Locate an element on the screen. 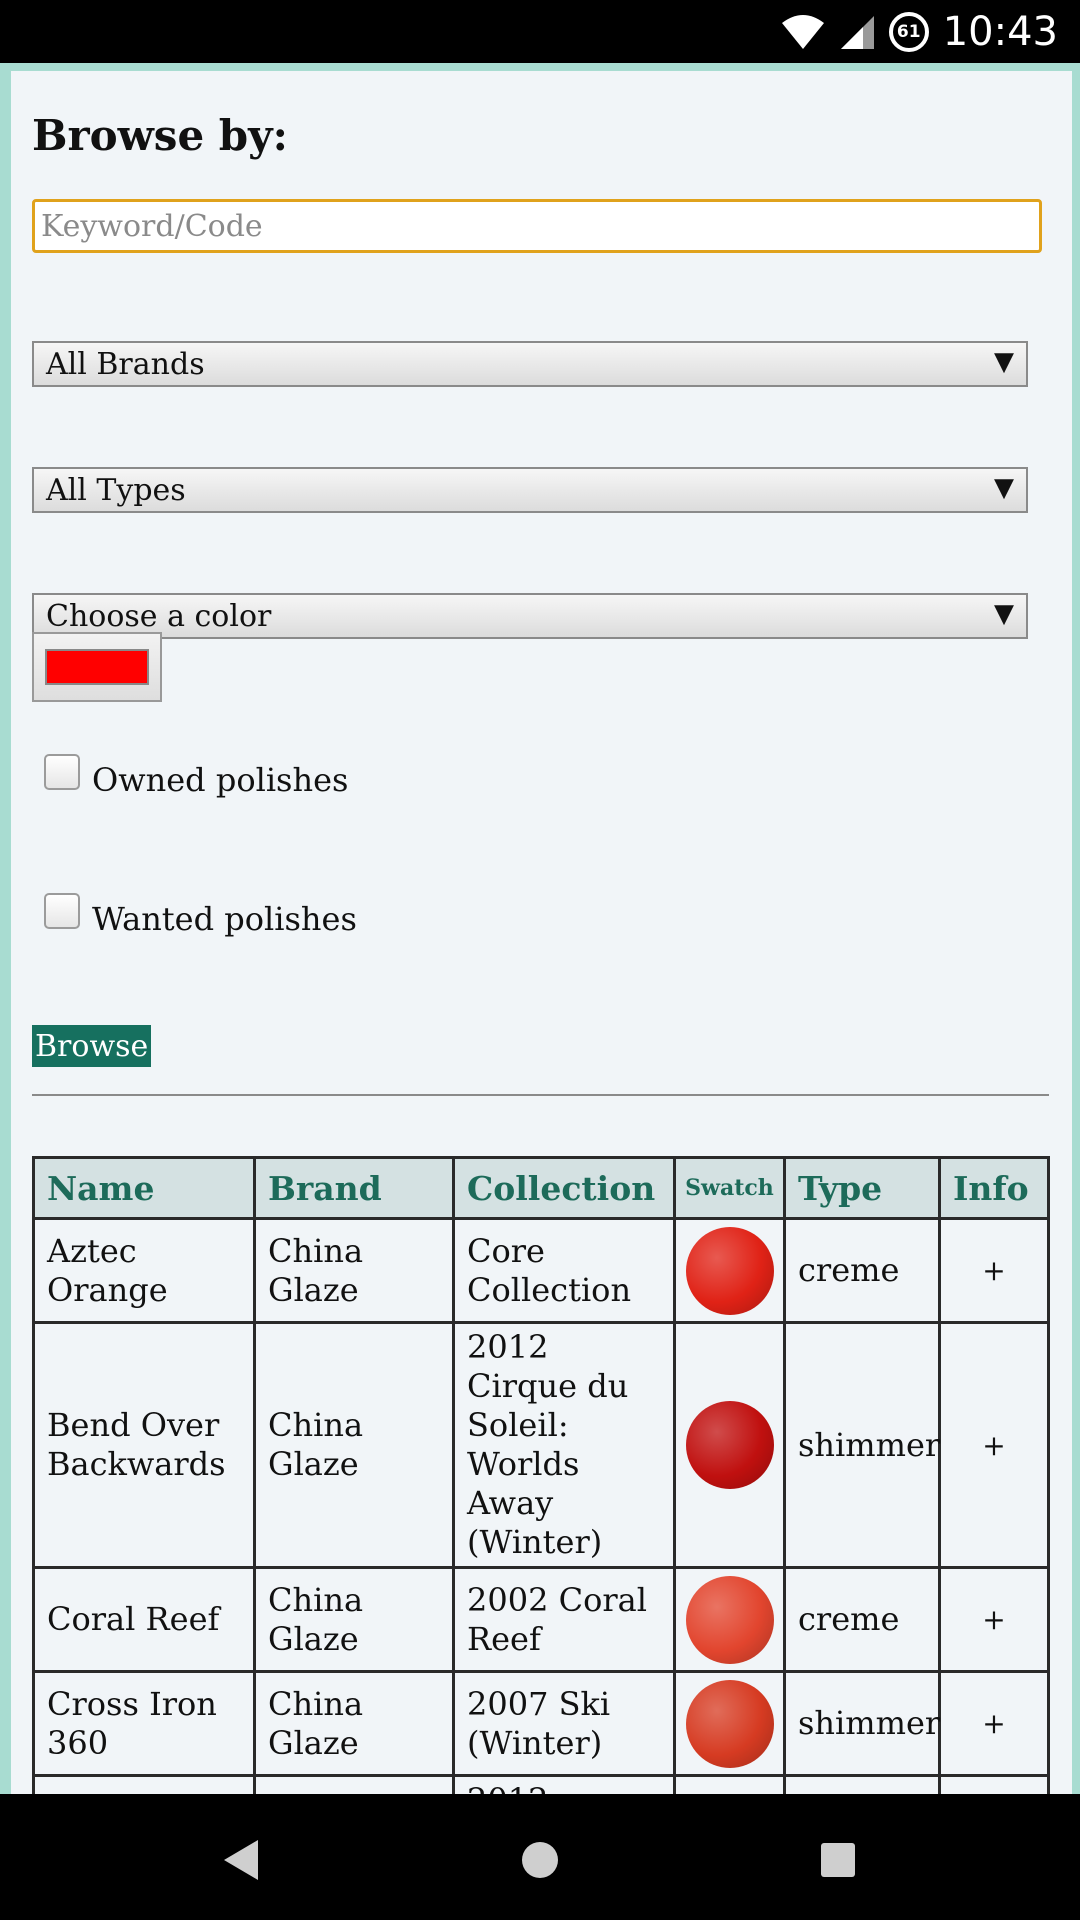  battery-level: 61 is located at coordinates (908, 31).